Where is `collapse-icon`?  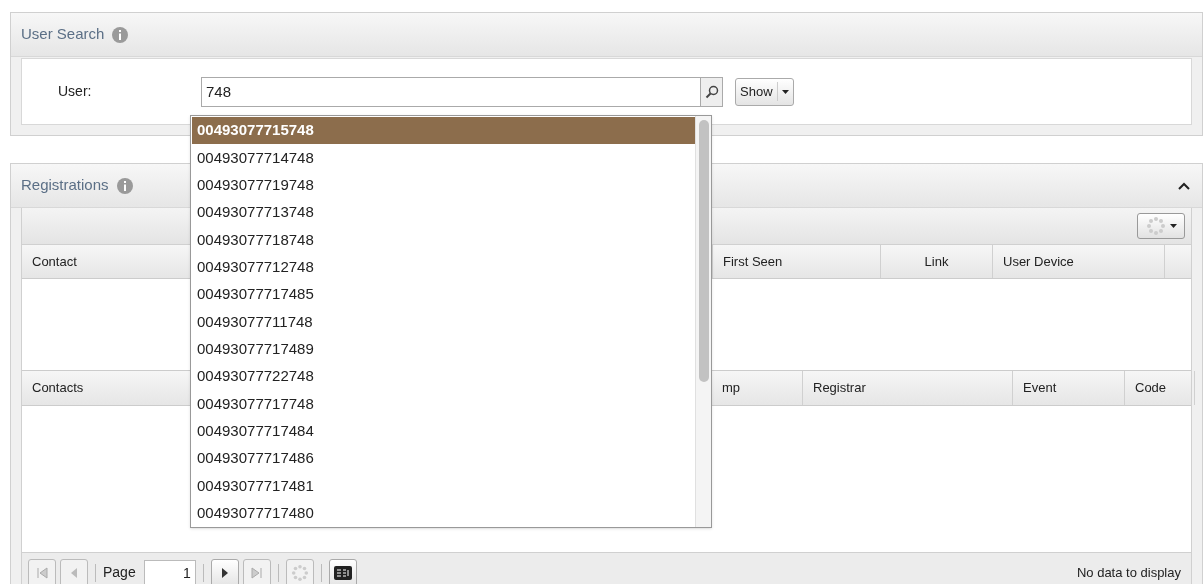 collapse-icon is located at coordinates (1184, 185).